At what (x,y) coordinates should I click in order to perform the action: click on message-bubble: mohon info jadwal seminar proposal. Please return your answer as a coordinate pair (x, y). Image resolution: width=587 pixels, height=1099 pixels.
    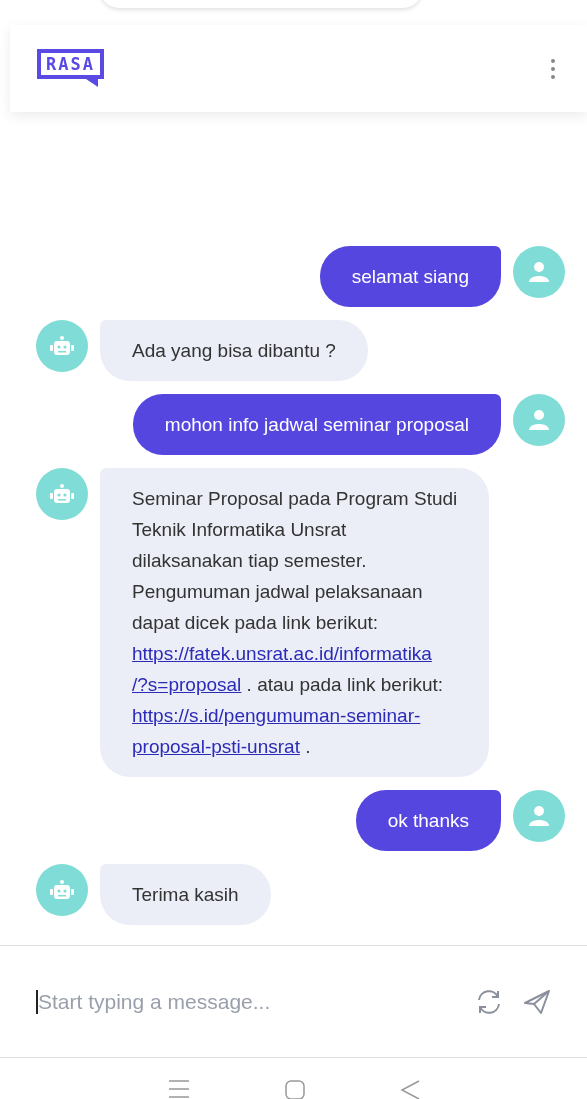
    Looking at the image, I should click on (316, 424).